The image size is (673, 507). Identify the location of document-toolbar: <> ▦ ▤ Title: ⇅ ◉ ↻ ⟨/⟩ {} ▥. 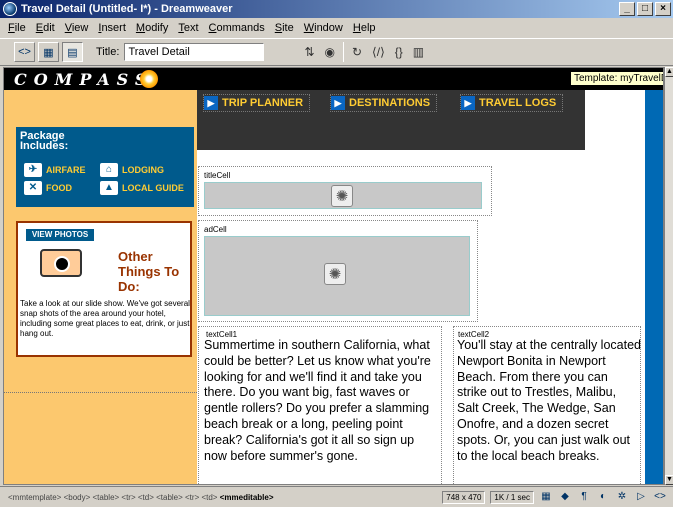
(336, 52).